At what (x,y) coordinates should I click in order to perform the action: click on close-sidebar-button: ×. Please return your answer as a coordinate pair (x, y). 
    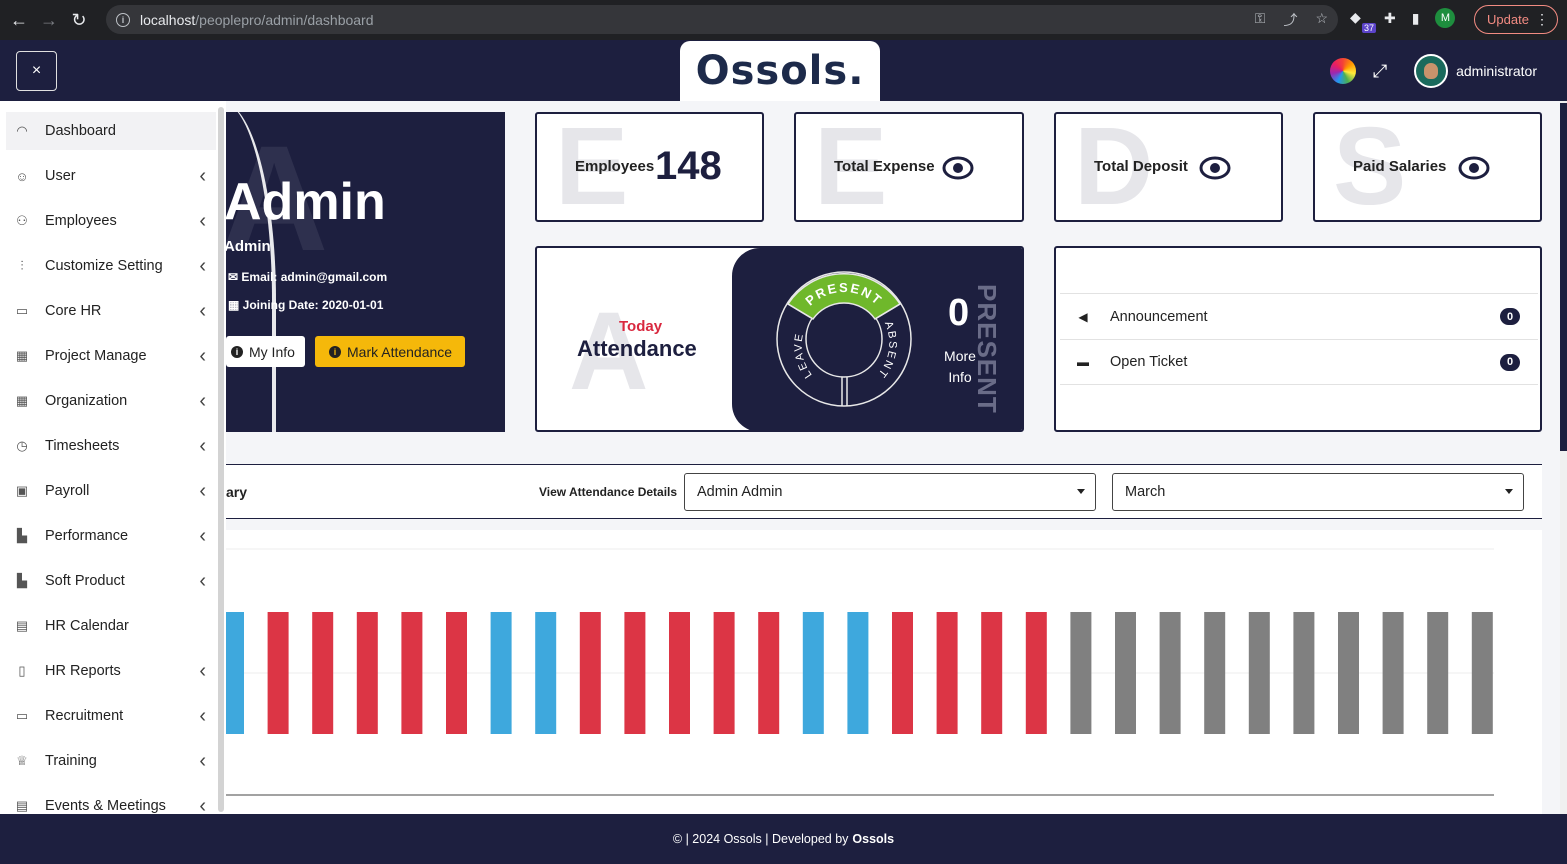
    Looking at the image, I should click on (36, 71).